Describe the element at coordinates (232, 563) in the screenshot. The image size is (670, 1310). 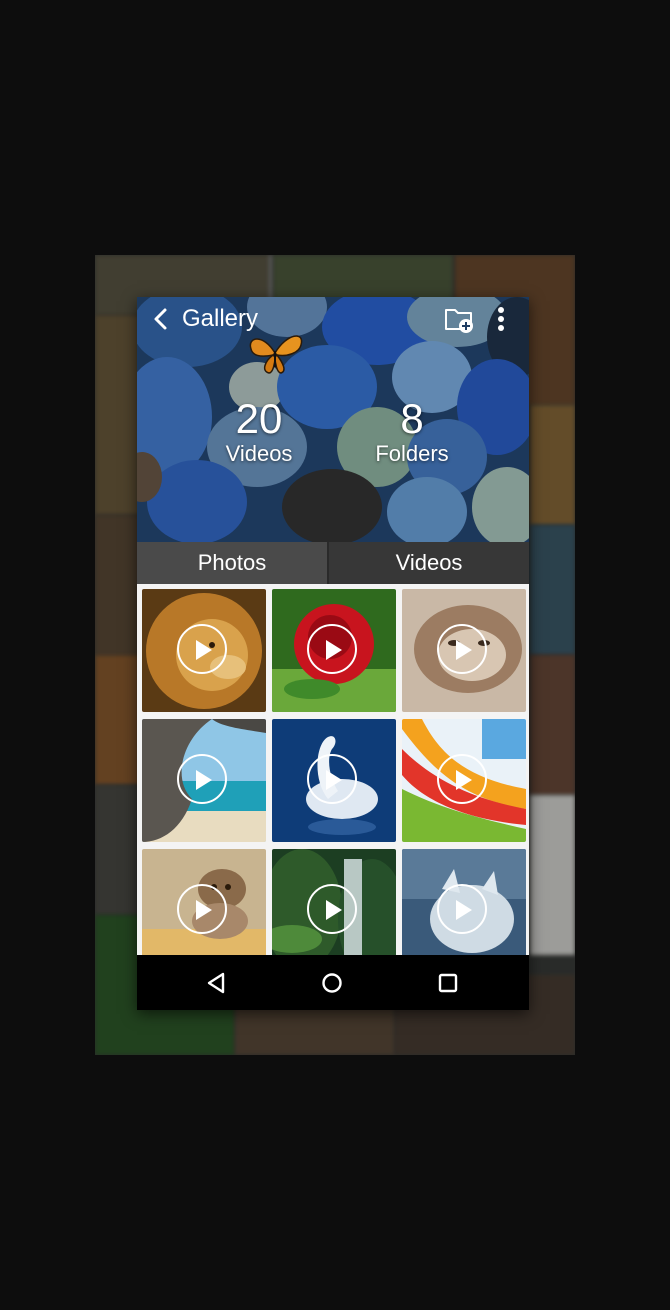
I see `tab-photos: Photos` at that location.